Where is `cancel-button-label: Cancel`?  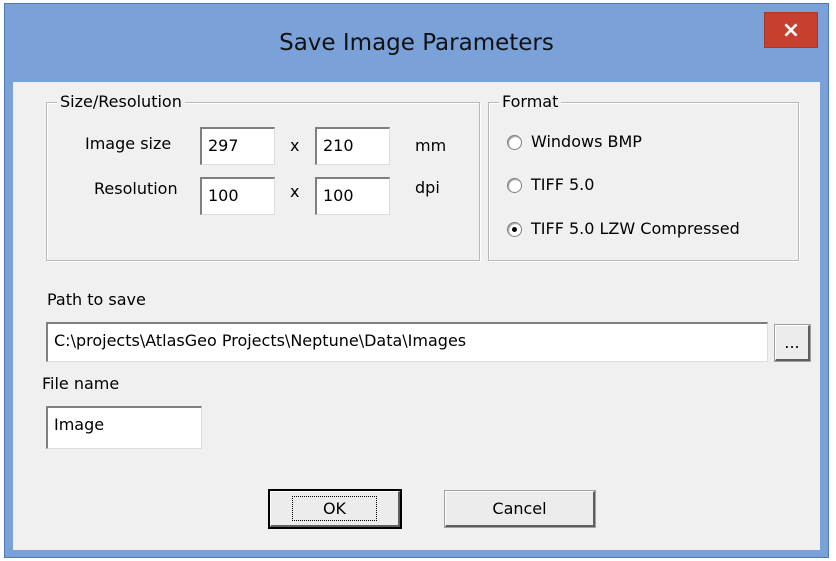 cancel-button-label: Cancel is located at coordinates (519, 508).